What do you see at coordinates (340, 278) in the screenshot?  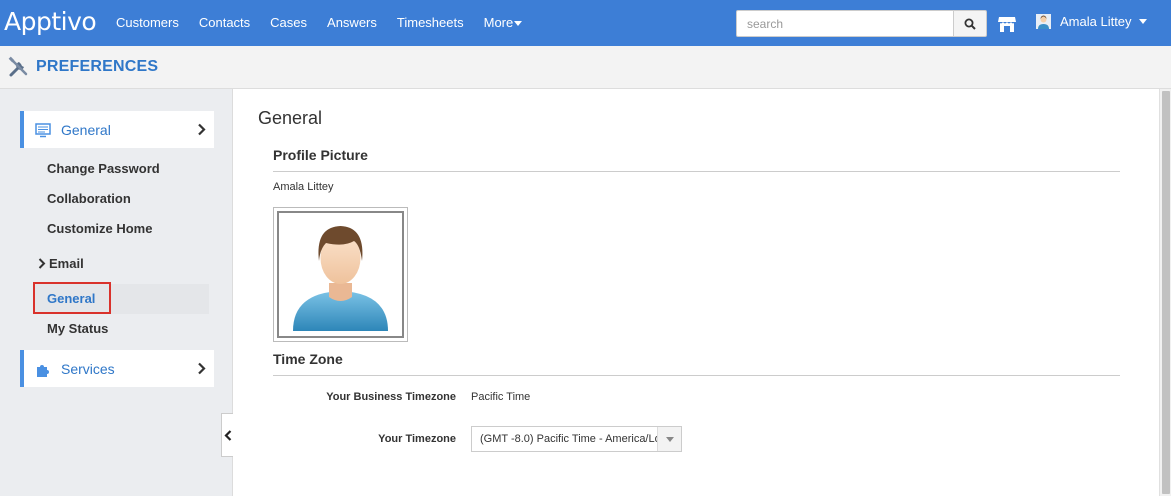 I see `default-user-avatar-image` at bounding box center [340, 278].